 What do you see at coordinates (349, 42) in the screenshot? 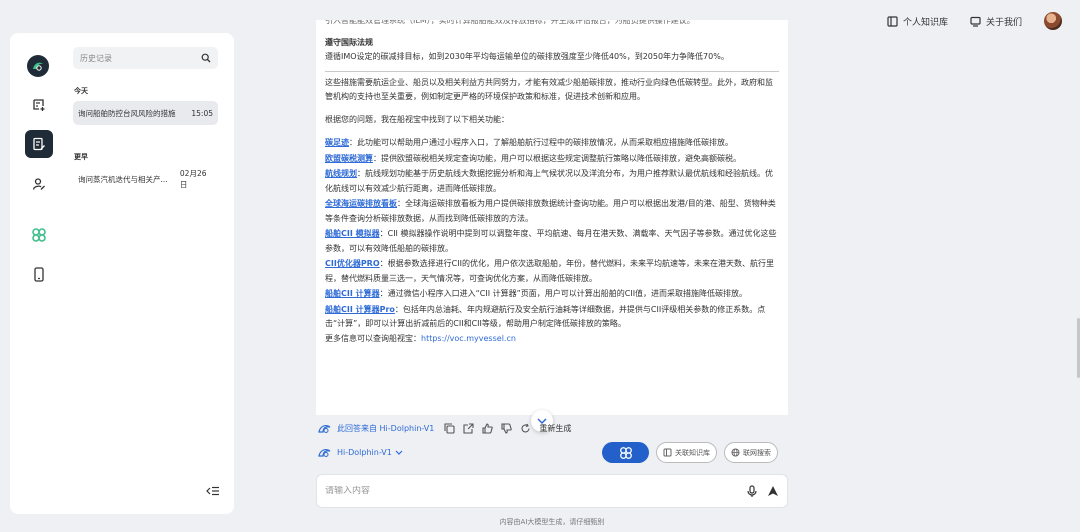
I see `section-title: 遵守国际法规` at bounding box center [349, 42].